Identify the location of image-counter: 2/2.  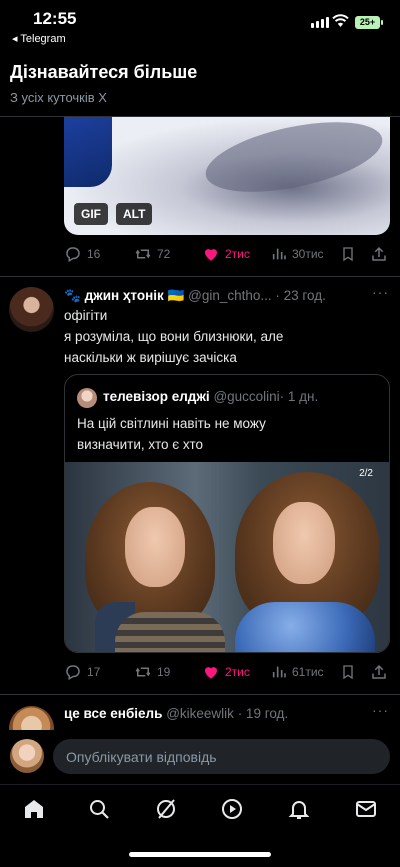
(366, 473).